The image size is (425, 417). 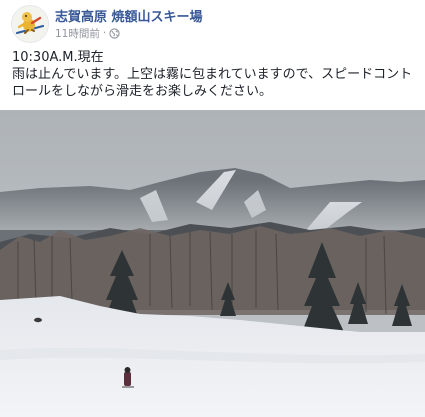 What do you see at coordinates (114, 33) in the screenshot?
I see `globe-icon` at bounding box center [114, 33].